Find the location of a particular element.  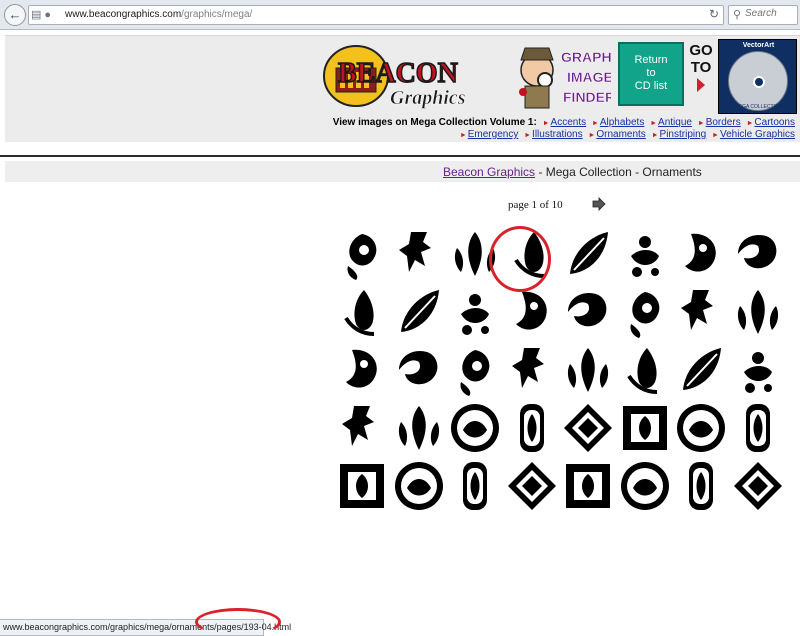

return-to-cd-list-button: Return to CD list is located at coordinates (651, 74).